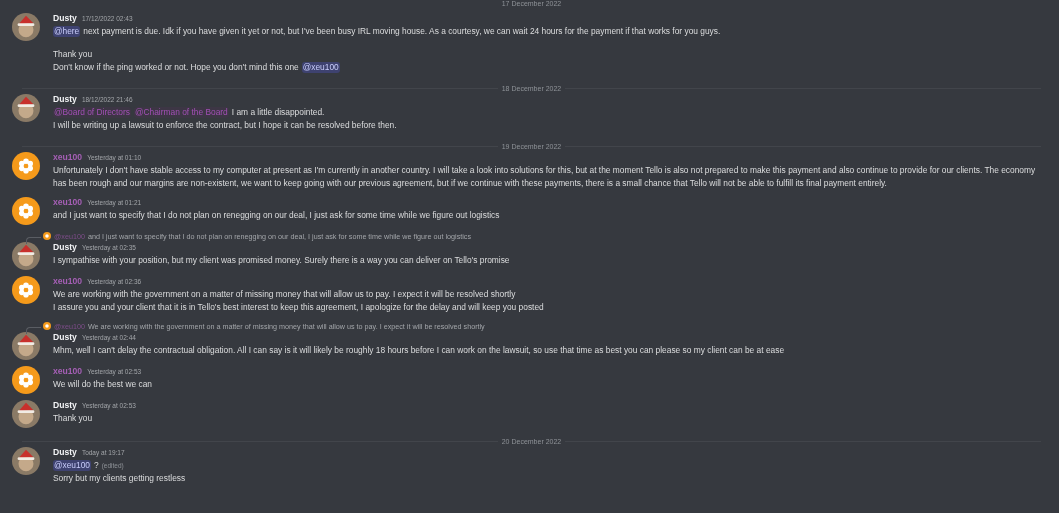 The height and width of the screenshot is (513, 1059). I want to click on message-text: ?, so click(96, 465).